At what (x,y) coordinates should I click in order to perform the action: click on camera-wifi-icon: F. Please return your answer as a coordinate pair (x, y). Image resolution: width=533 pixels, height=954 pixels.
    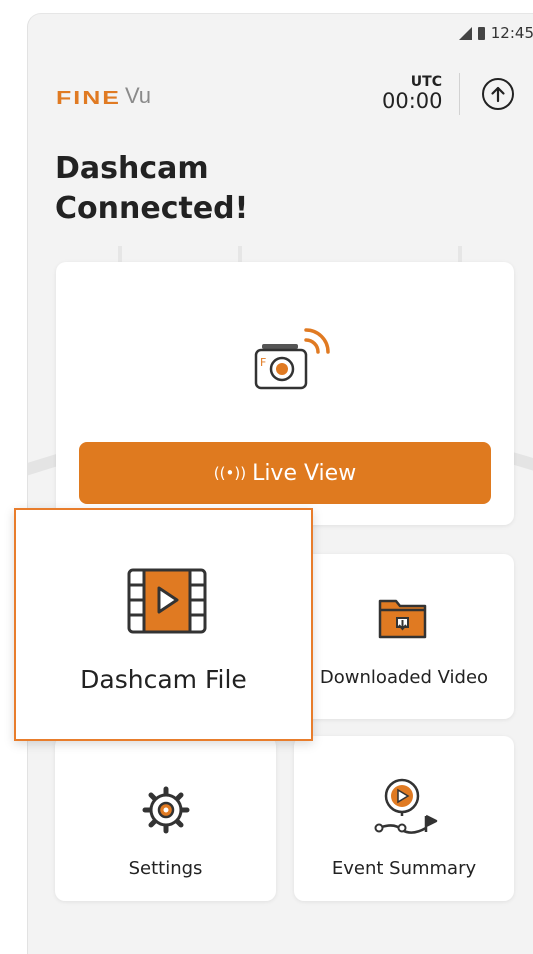
    Looking at the image, I should click on (292, 359).